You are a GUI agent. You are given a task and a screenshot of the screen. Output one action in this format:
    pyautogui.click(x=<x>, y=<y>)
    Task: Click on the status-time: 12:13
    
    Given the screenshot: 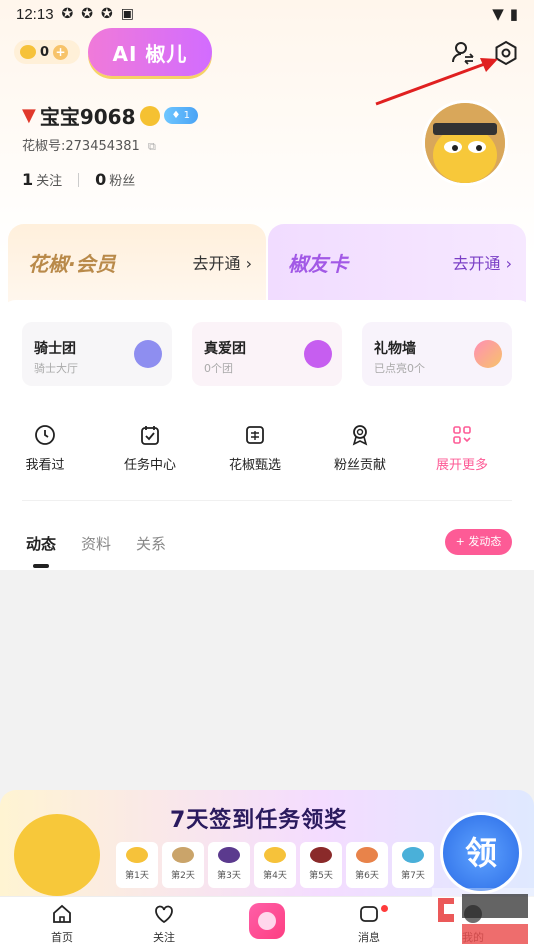 What is the action you would take?
    pyautogui.click(x=35, y=14)
    